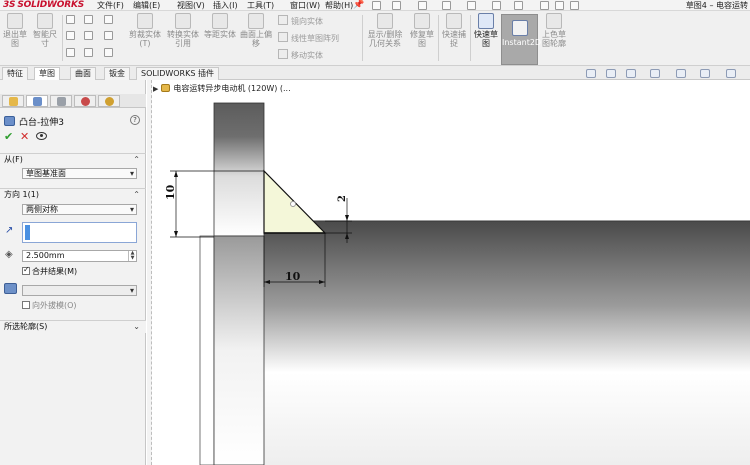 The image size is (750, 465). I want to click on tab-surfaces: 曲面, so click(83, 73).